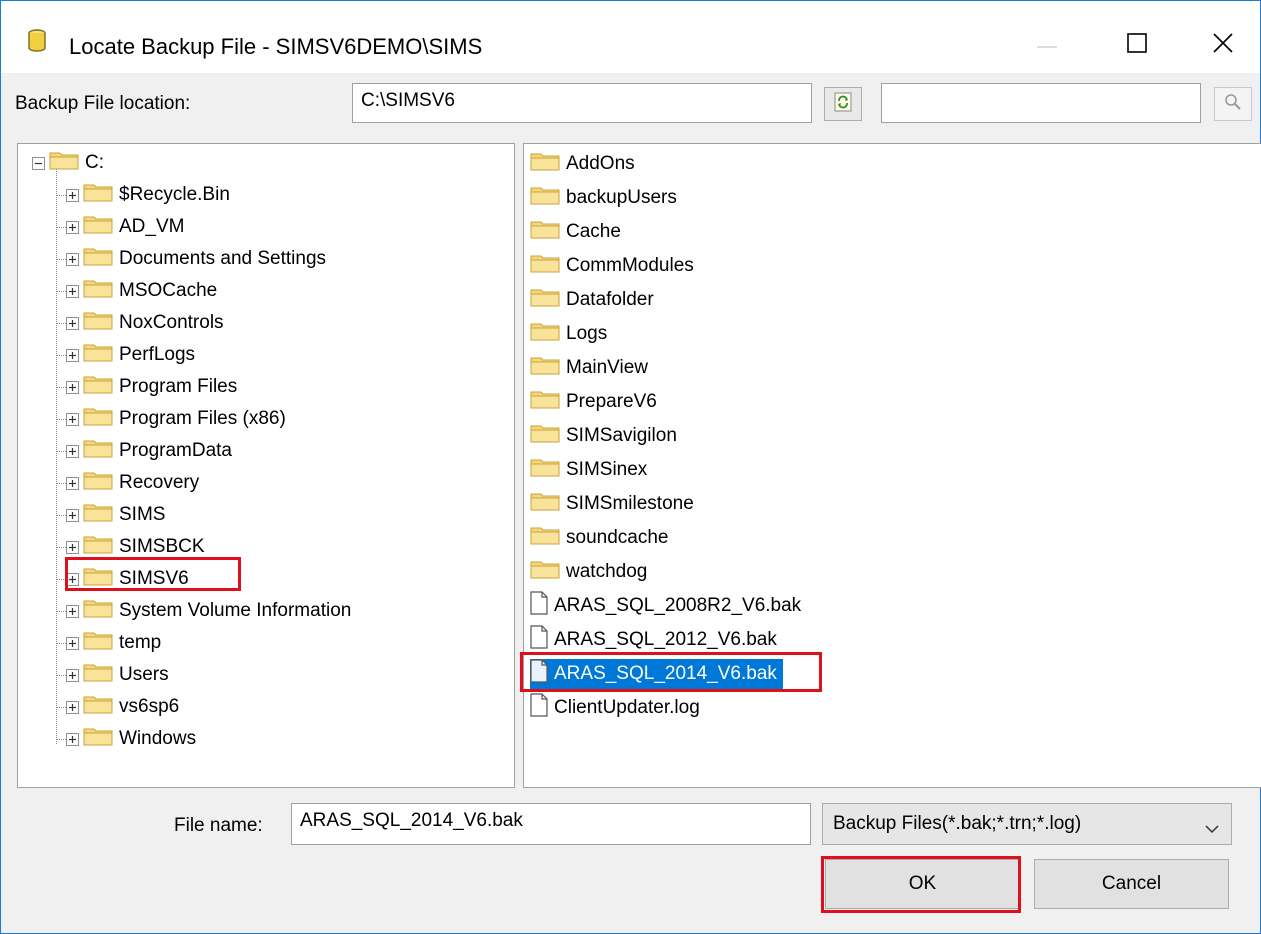  What do you see at coordinates (149, 706) in the screenshot?
I see `tree-item-label: vs6sp6` at bounding box center [149, 706].